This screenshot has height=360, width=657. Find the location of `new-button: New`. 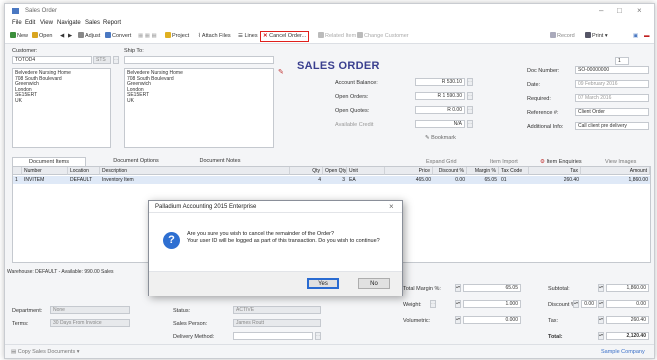

new-button: New is located at coordinates (19, 36).